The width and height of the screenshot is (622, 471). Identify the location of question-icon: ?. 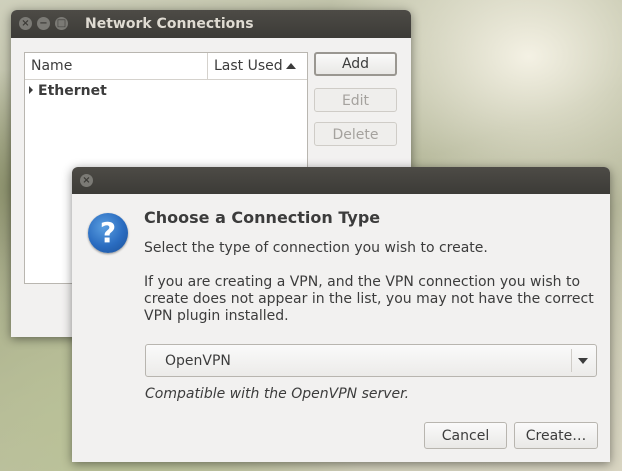
(108, 233).